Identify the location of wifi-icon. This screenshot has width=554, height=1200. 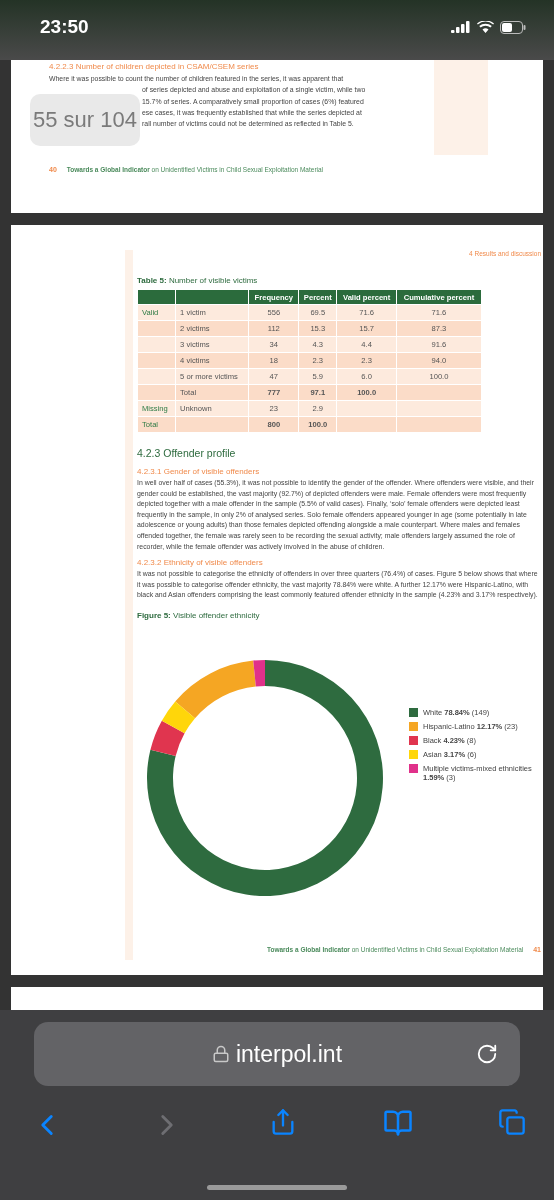
(485, 27).